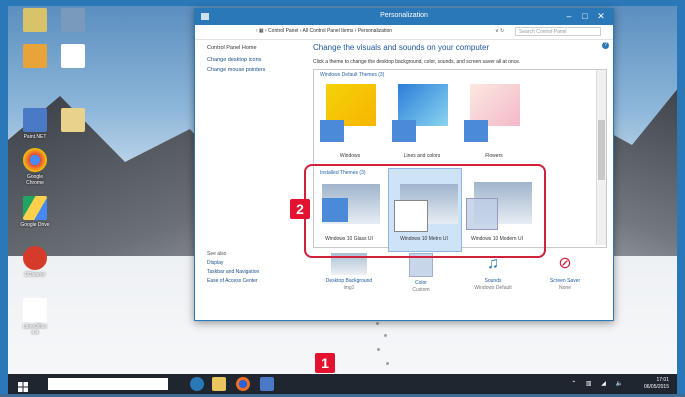 Image resolution: width=685 pixels, height=397 pixels. Describe the element at coordinates (342, 384) in the screenshot. I see `taskbar: ⌃ ▥ ◢ 🔈 17:01 06/05/2015` at that location.